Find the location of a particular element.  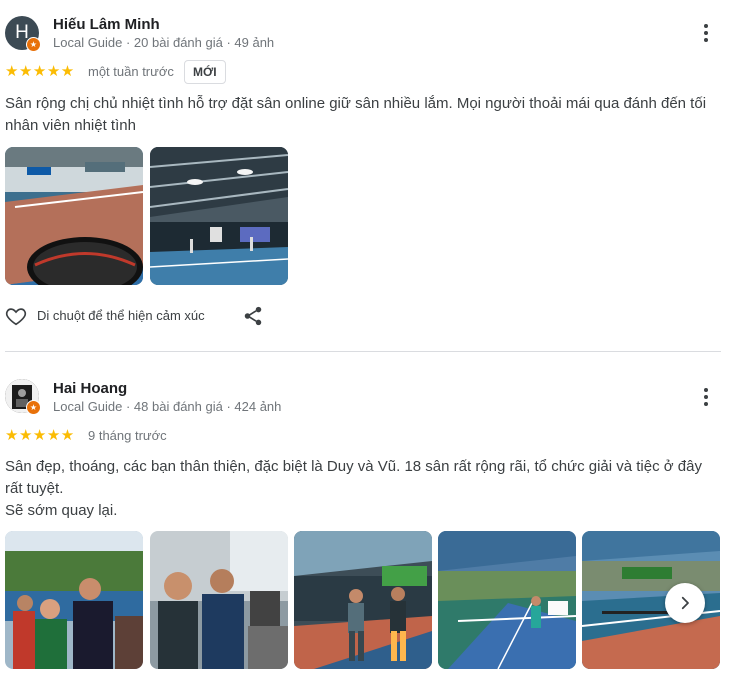

chevron-right-icon is located at coordinates (685, 603).